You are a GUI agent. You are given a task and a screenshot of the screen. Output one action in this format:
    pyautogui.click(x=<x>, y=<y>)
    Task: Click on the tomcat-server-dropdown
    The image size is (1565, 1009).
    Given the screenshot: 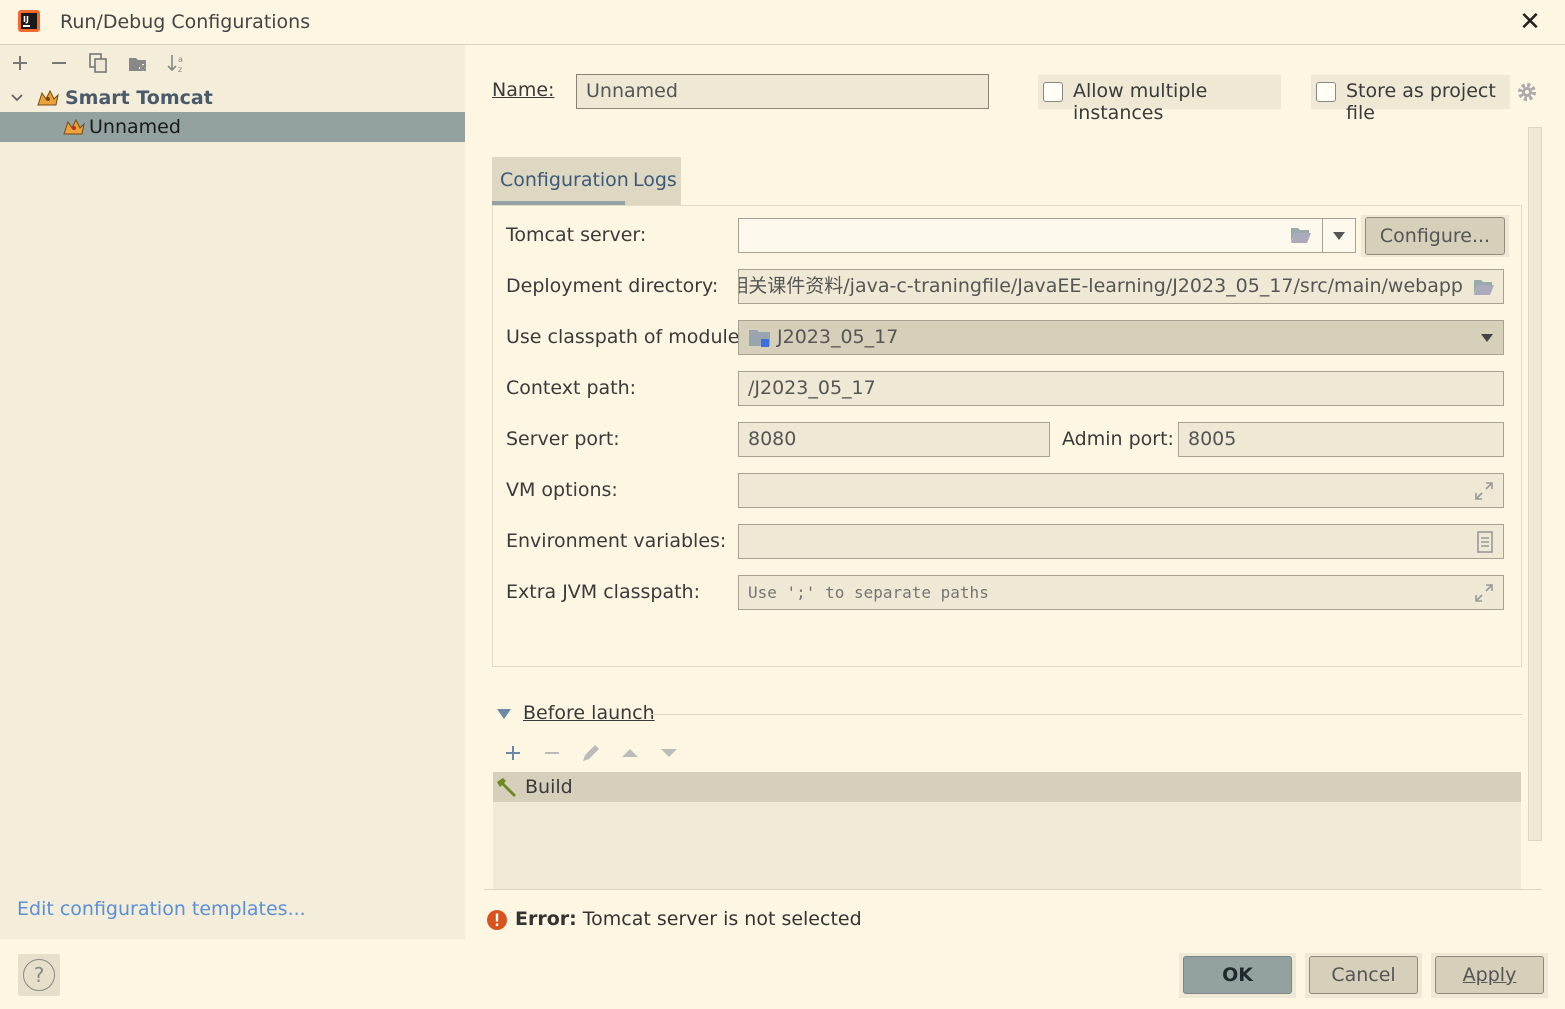 What is the action you would take?
    pyautogui.click(x=1339, y=235)
    